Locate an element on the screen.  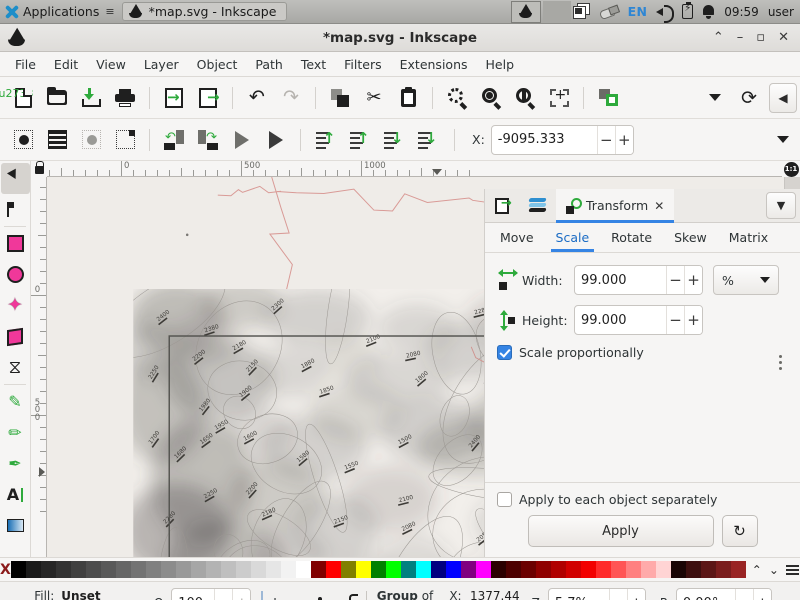
no-color-swatch: X is located at coordinates (5, 570).